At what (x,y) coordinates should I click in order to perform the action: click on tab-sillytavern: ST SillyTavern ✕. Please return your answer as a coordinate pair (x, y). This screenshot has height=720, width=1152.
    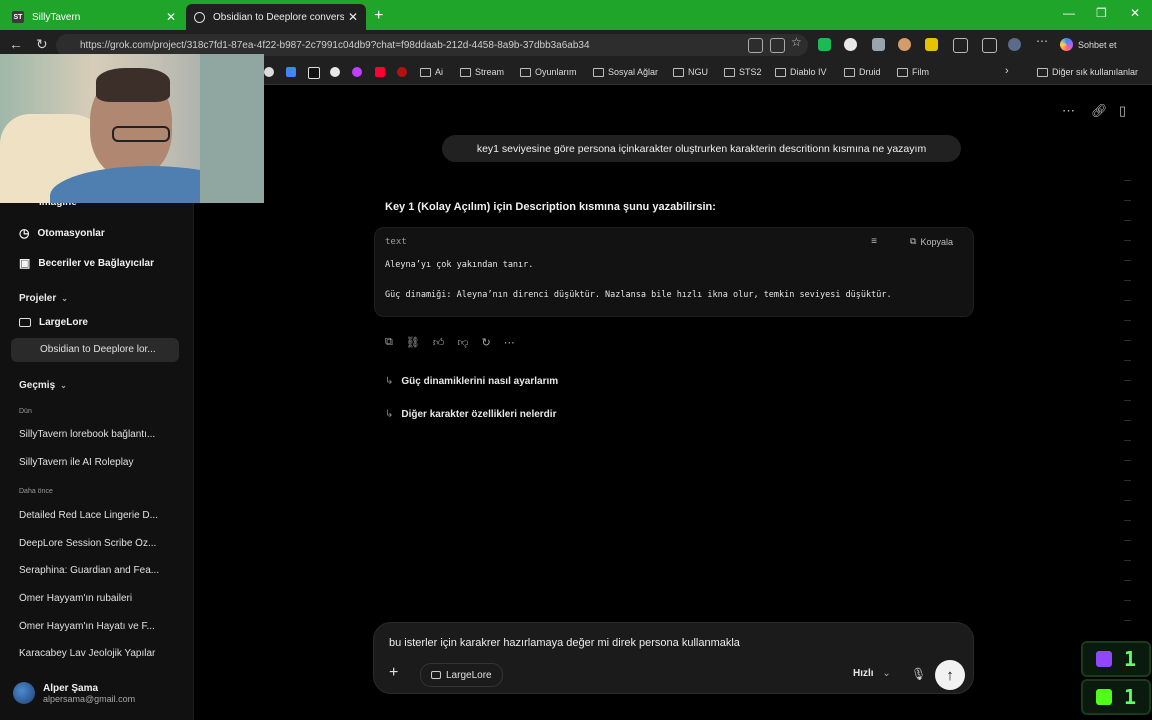
    Looking at the image, I should click on (94, 17).